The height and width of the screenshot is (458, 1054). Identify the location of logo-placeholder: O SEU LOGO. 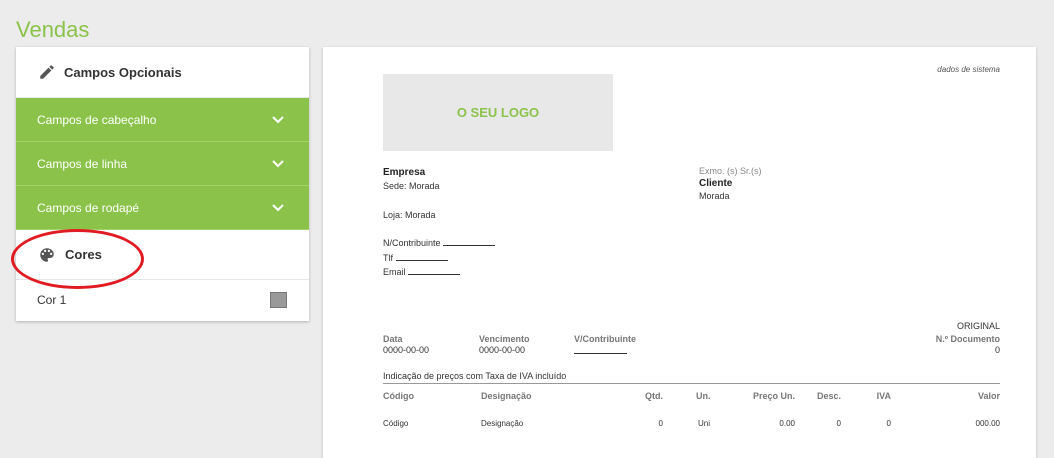
(498, 112).